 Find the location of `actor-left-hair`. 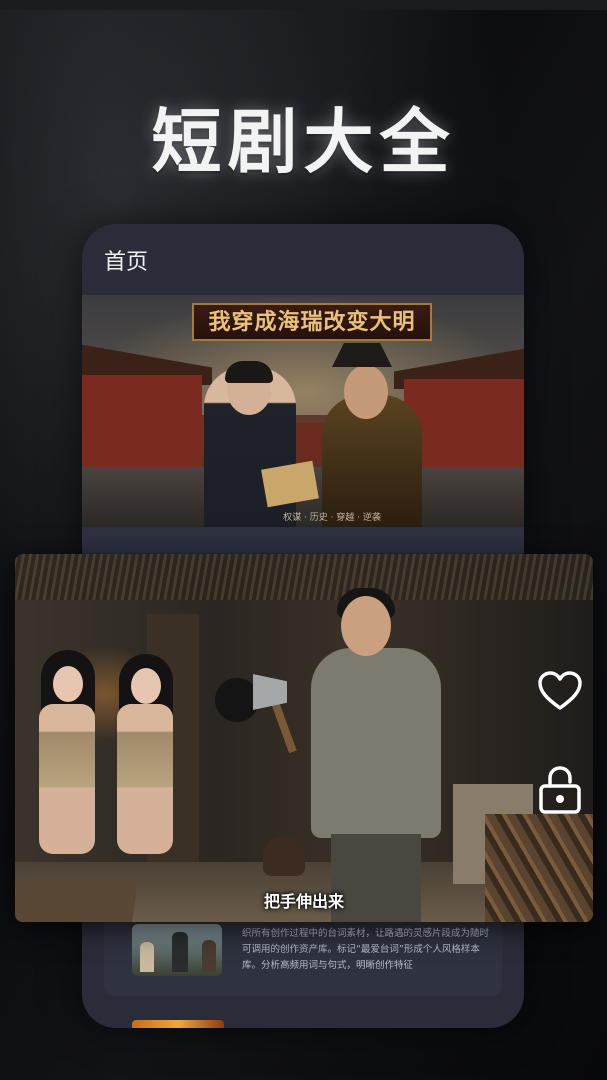

actor-left-hair is located at coordinates (249, 372).